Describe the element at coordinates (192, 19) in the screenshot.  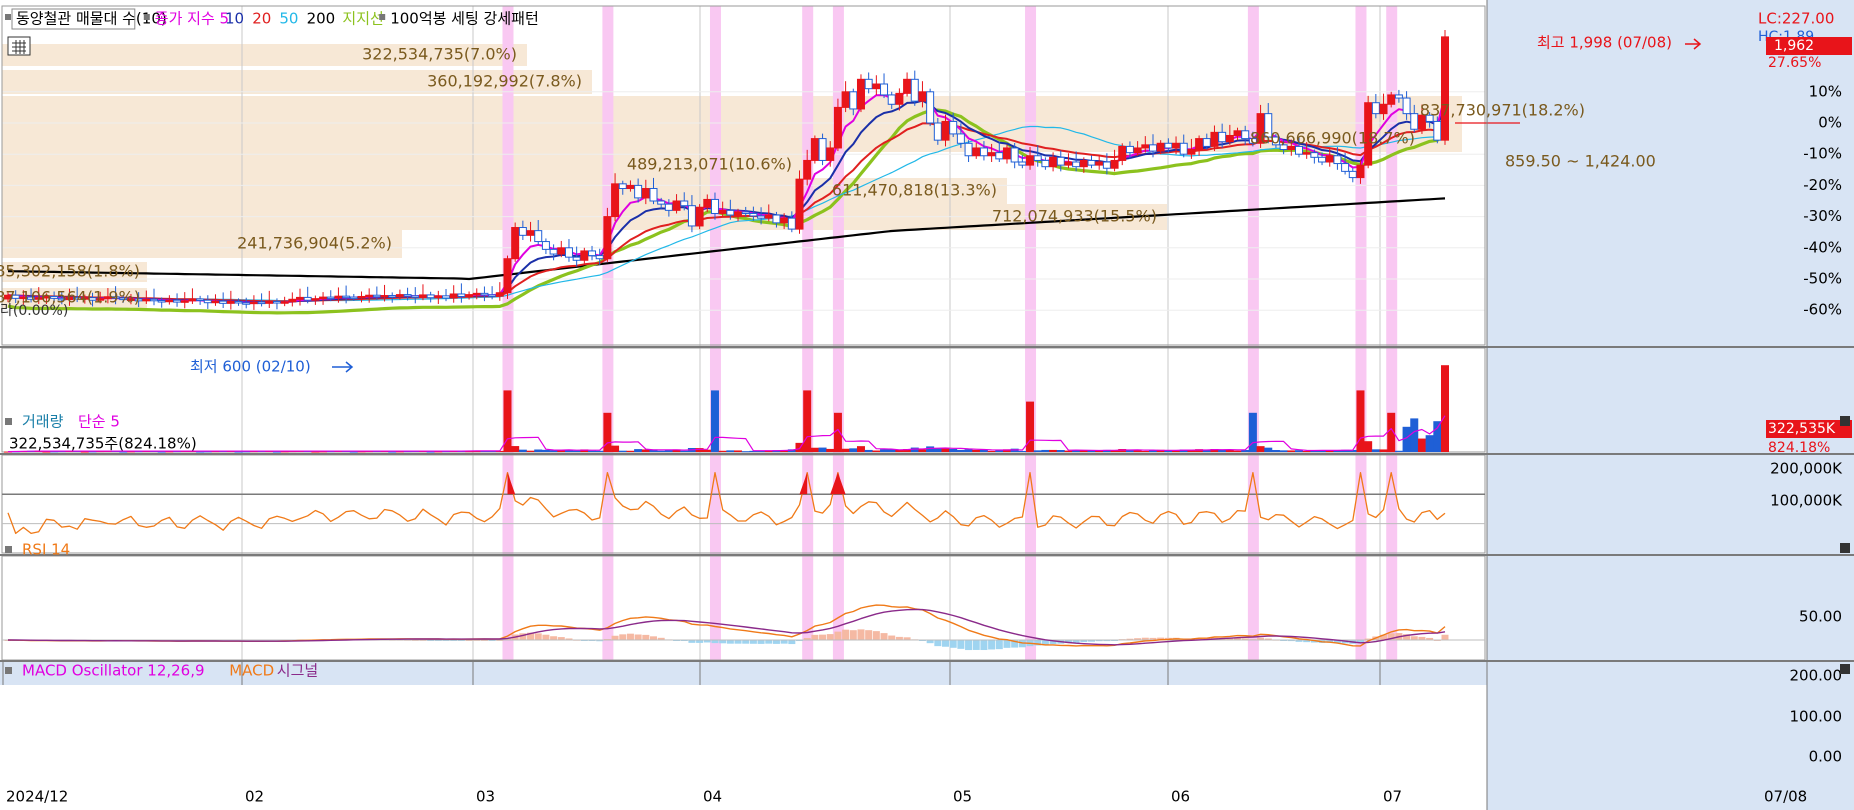
I see `legend-item: 종가 지수 5` at that location.